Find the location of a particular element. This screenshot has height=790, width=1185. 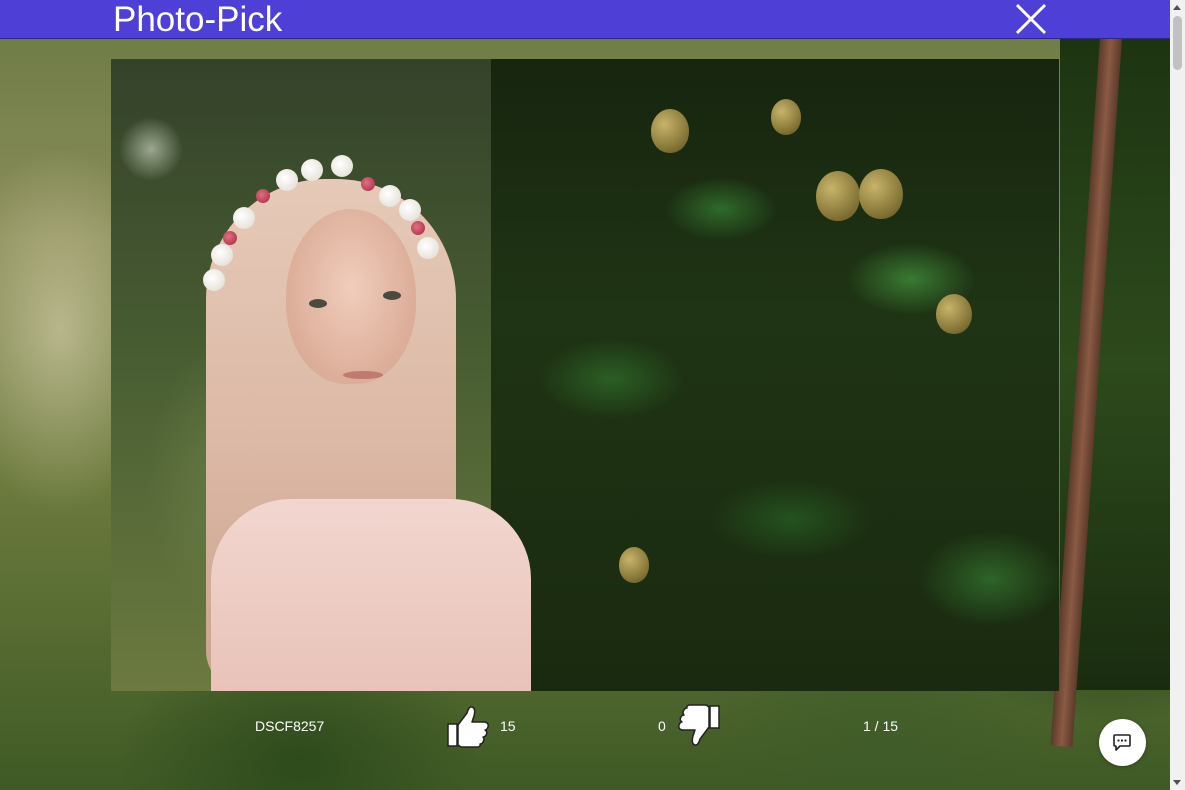

like-count: 15 is located at coordinates (508, 726).